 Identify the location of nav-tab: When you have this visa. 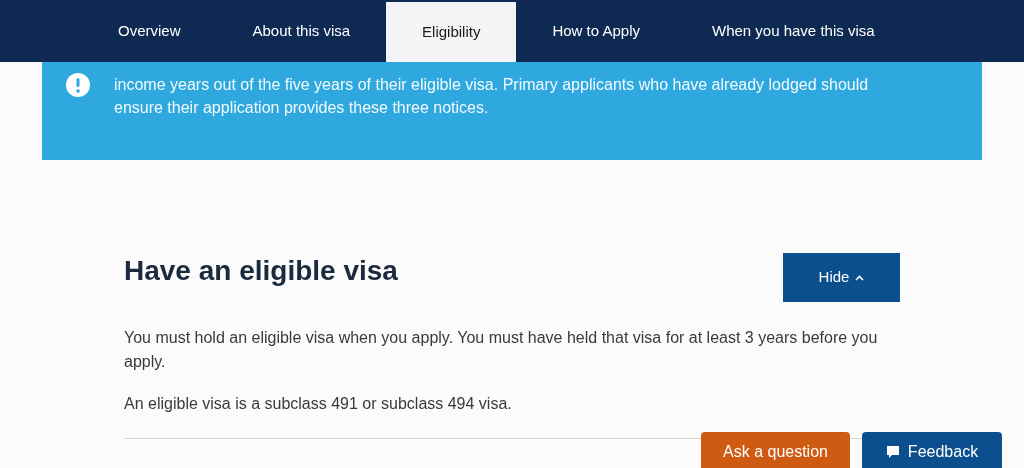
(793, 31).